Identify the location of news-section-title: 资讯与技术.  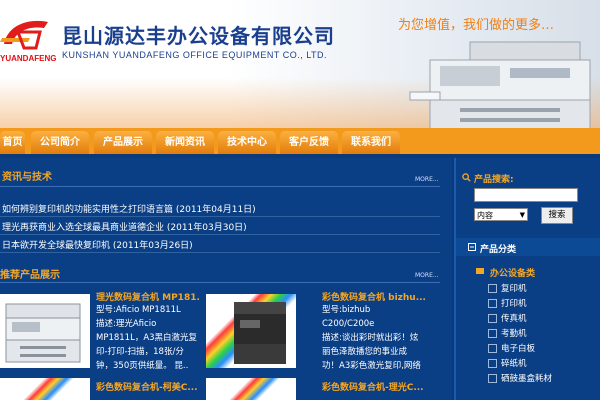
(27, 177).